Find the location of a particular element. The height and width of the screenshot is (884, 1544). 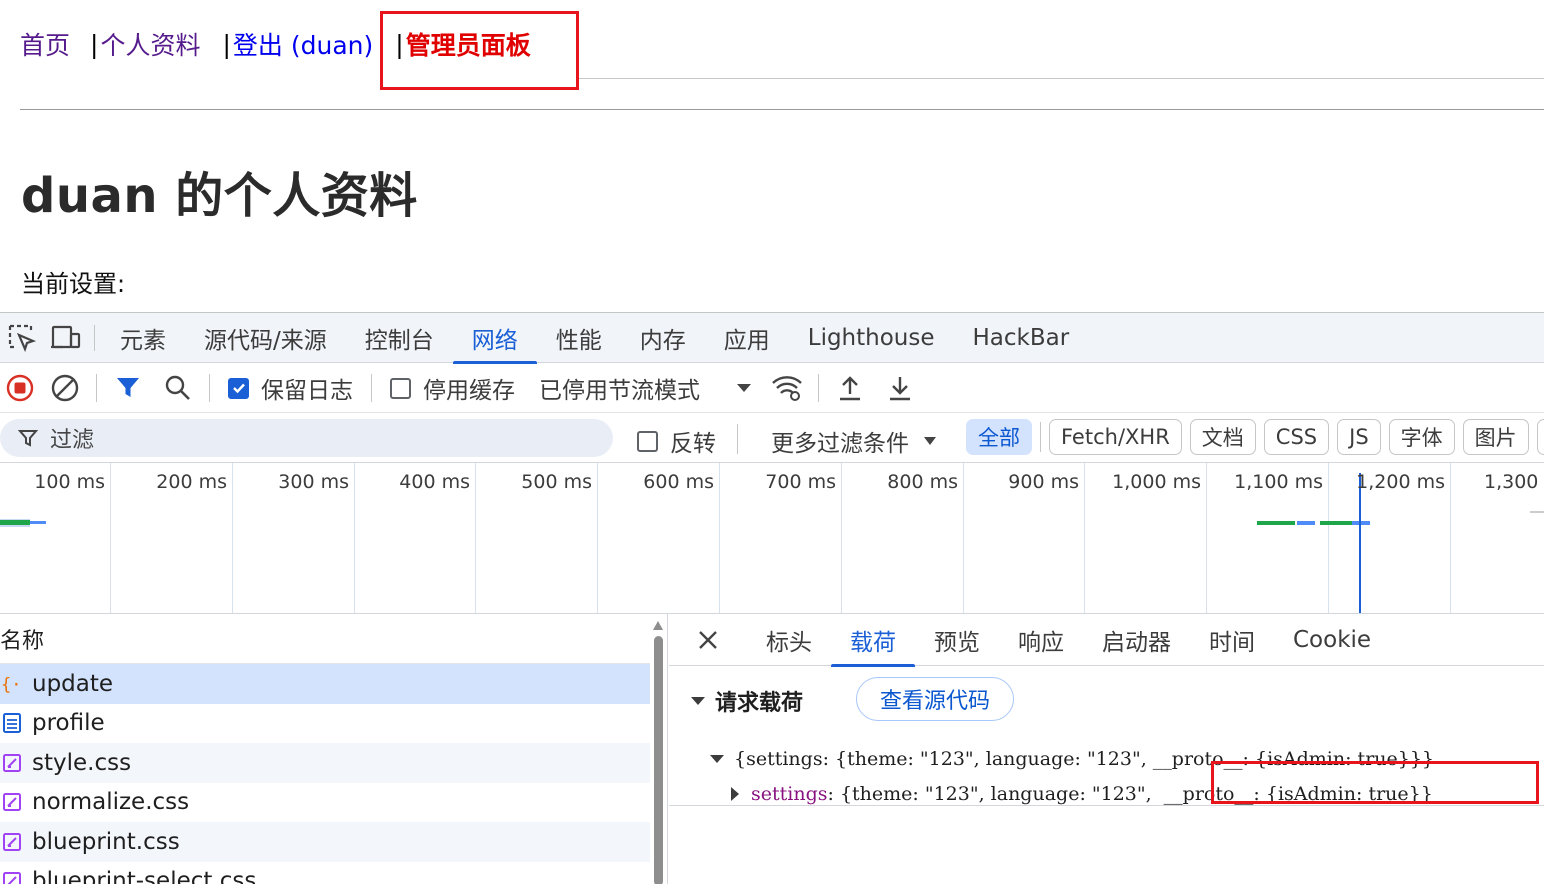

request-row: style.css is located at coordinates (325, 763).